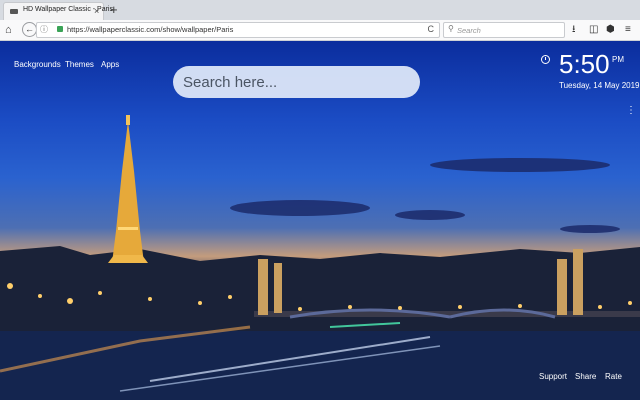  I want to click on browser-search-box: ⚲ Search, so click(504, 30).